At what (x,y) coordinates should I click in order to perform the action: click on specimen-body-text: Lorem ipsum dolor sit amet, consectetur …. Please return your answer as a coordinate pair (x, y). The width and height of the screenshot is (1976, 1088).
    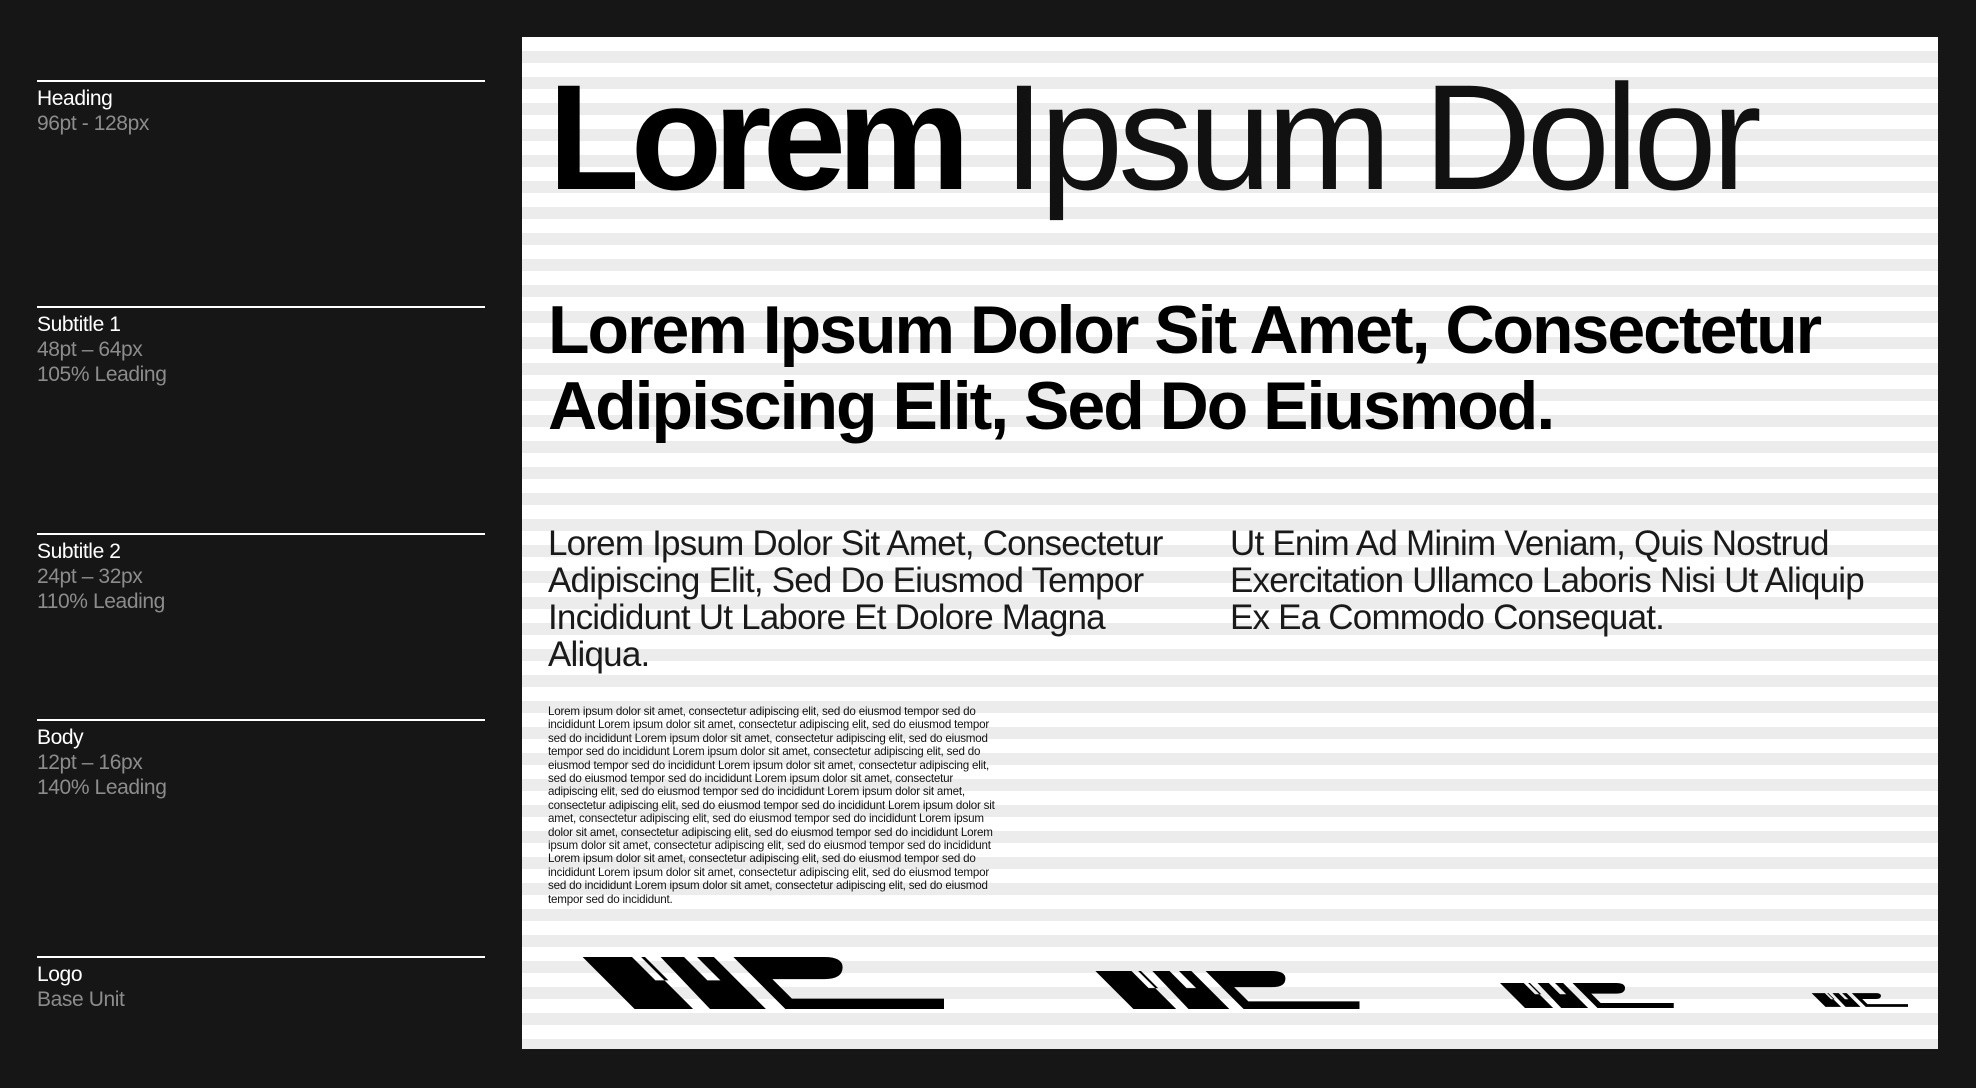
    Looking at the image, I should click on (771, 805).